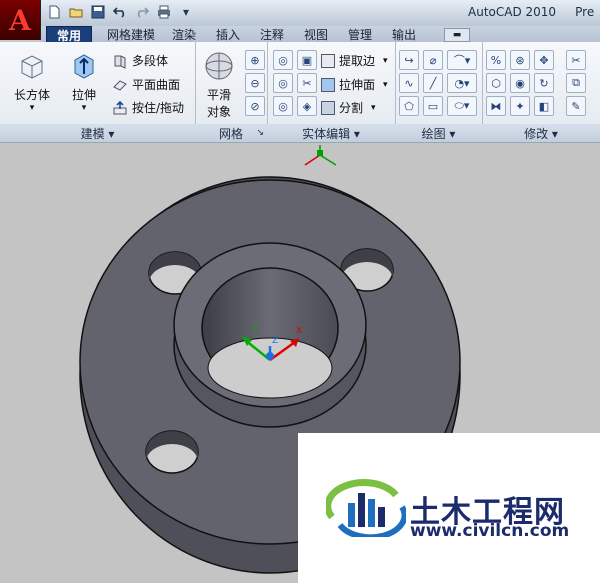 This screenshot has width=600, height=583. Describe the element at coordinates (120, 107) in the screenshot. I see `presspull-icon` at that location.